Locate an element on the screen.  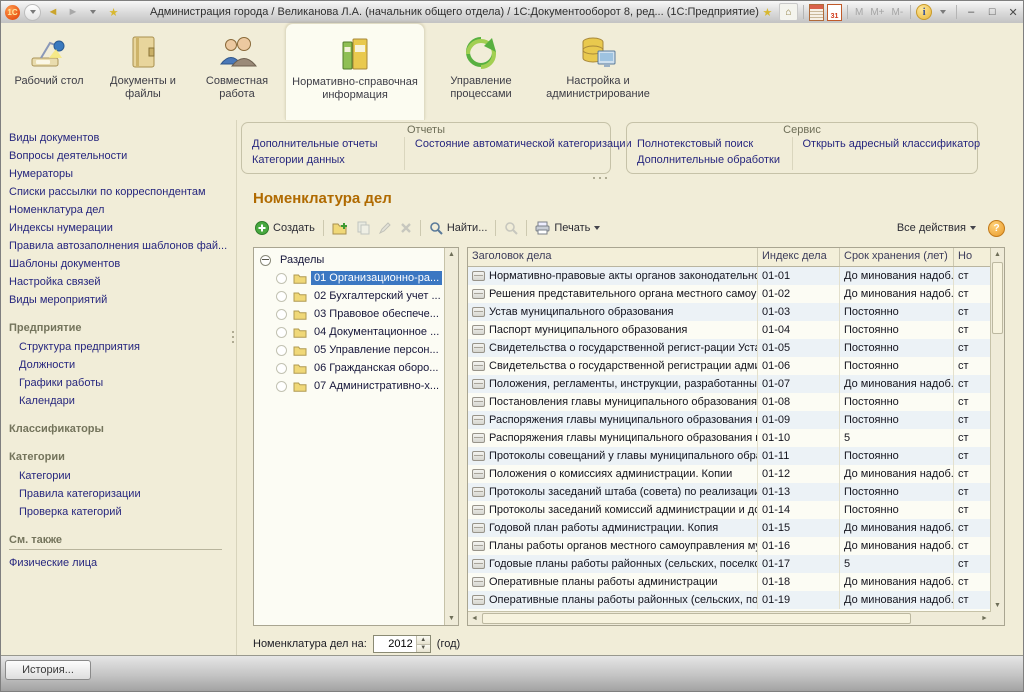
create-group-button is located at coordinates (340, 228).